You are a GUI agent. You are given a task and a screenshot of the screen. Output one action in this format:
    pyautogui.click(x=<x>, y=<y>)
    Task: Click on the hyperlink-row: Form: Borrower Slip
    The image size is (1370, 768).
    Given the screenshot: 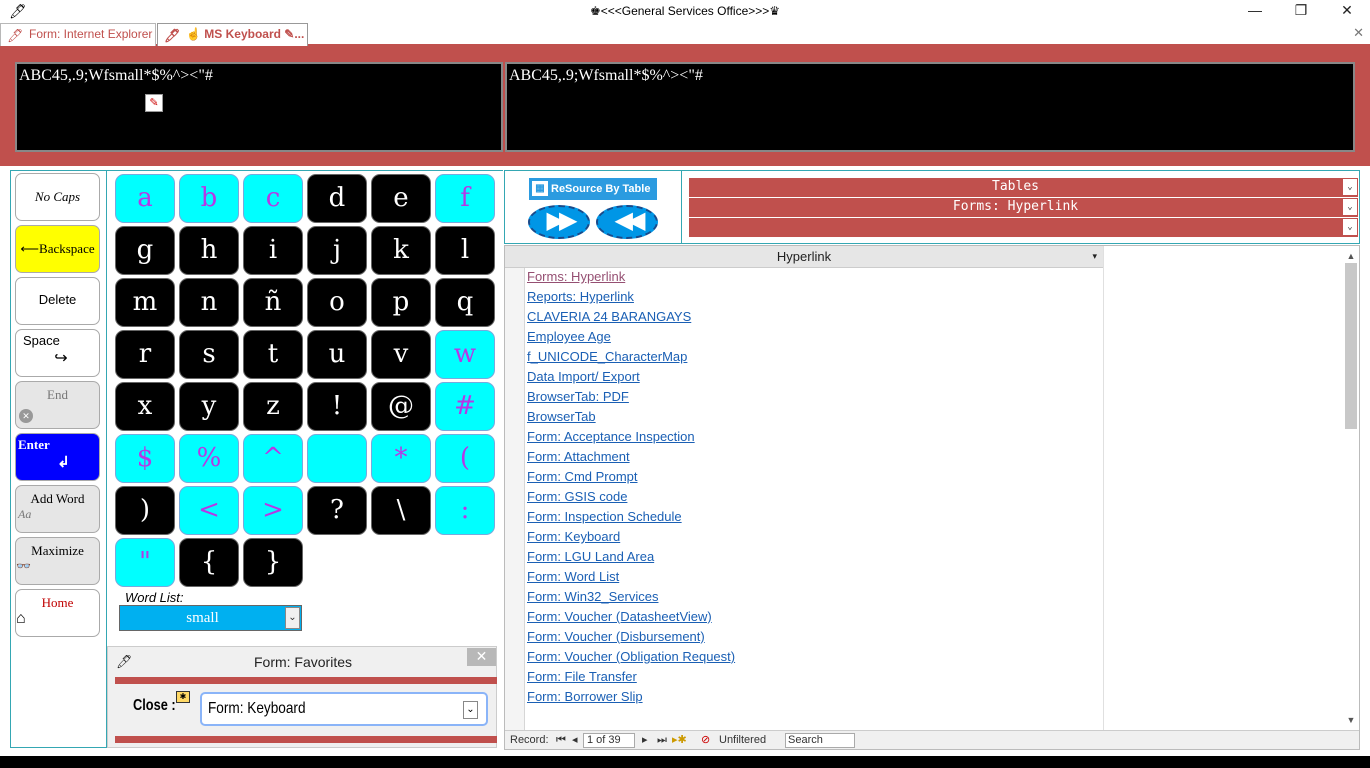 What is the action you would take?
    pyautogui.click(x=585, y=697)
    